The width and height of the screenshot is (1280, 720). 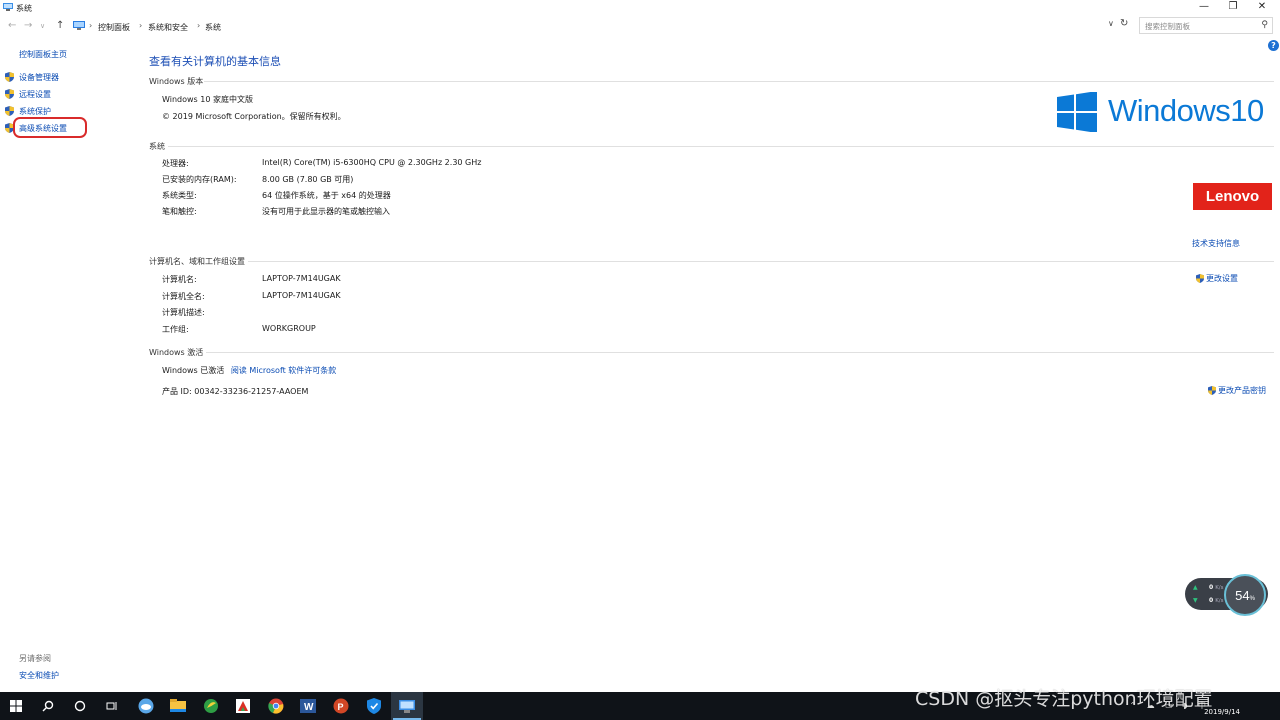 What do you see at coordinates (640, 7) in the screenshot?
I see `title-bar: 系统 — ❐ ✕` at bounding box center [640, 7].